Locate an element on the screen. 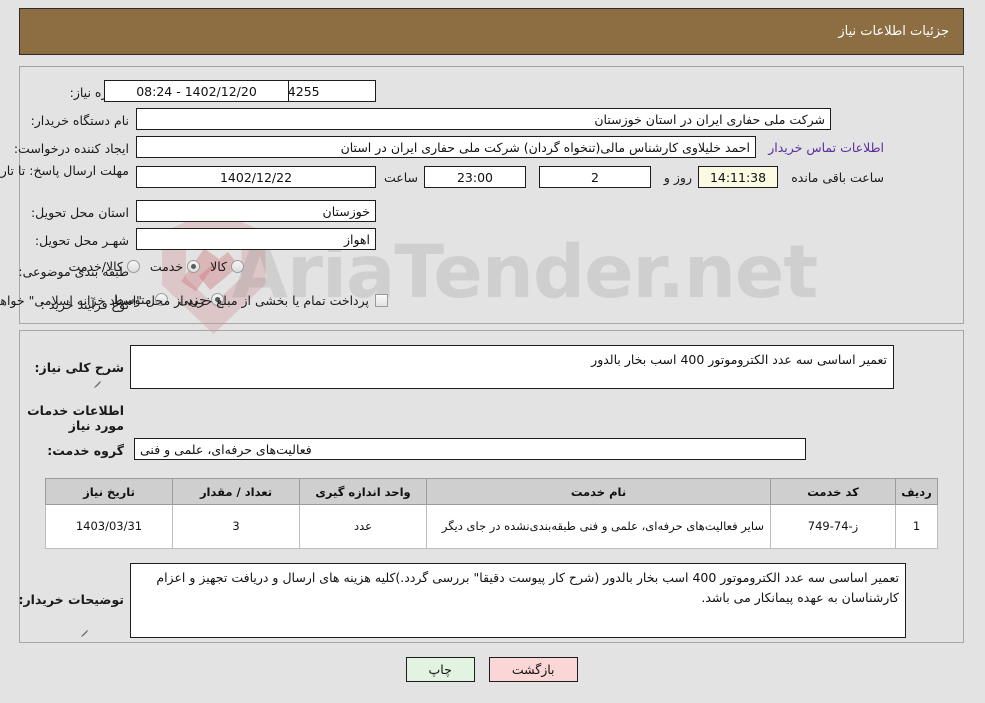 The height and width of the screenshot is (703, 985). radio-option-goods: کالا is located at coordinates (223, 266).